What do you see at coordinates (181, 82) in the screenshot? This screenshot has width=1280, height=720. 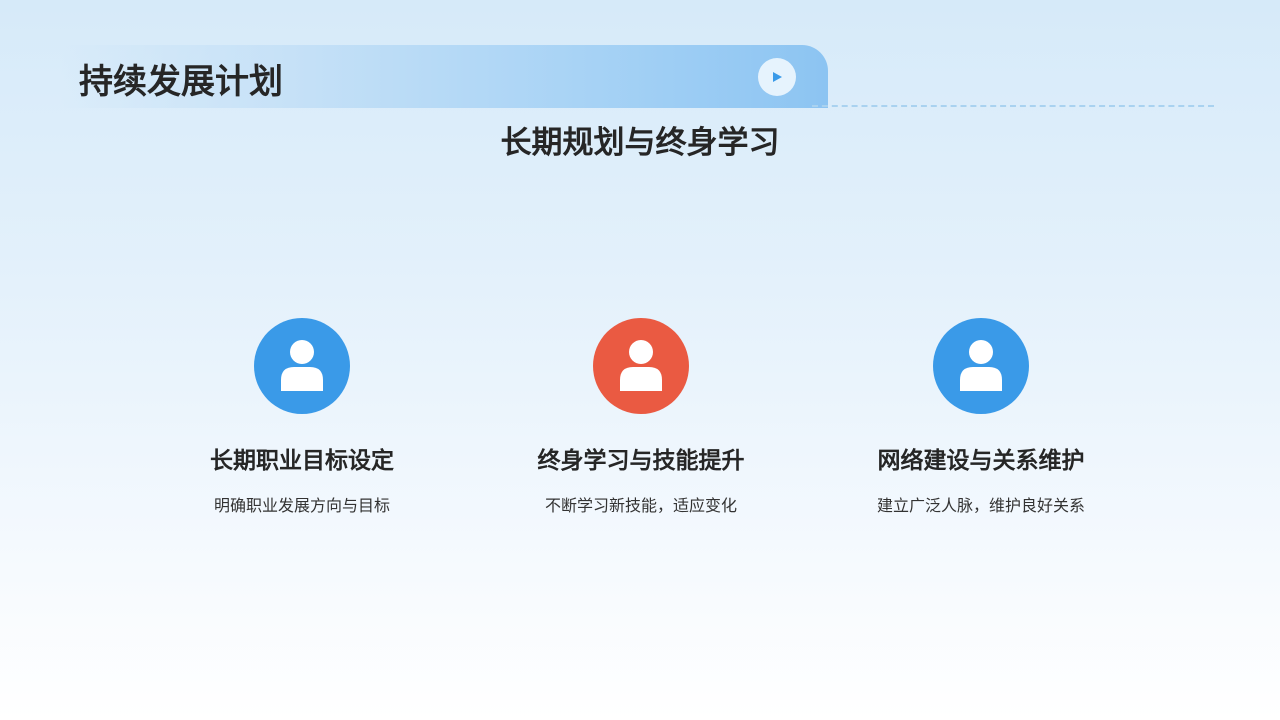 I see `page-title: 持续发展计划` at bounding box center [181, 82].